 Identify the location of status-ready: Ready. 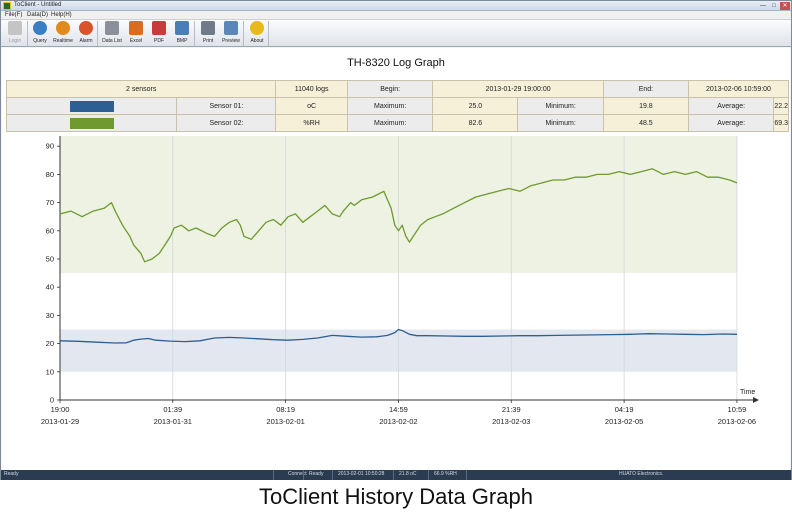
(11, 474).